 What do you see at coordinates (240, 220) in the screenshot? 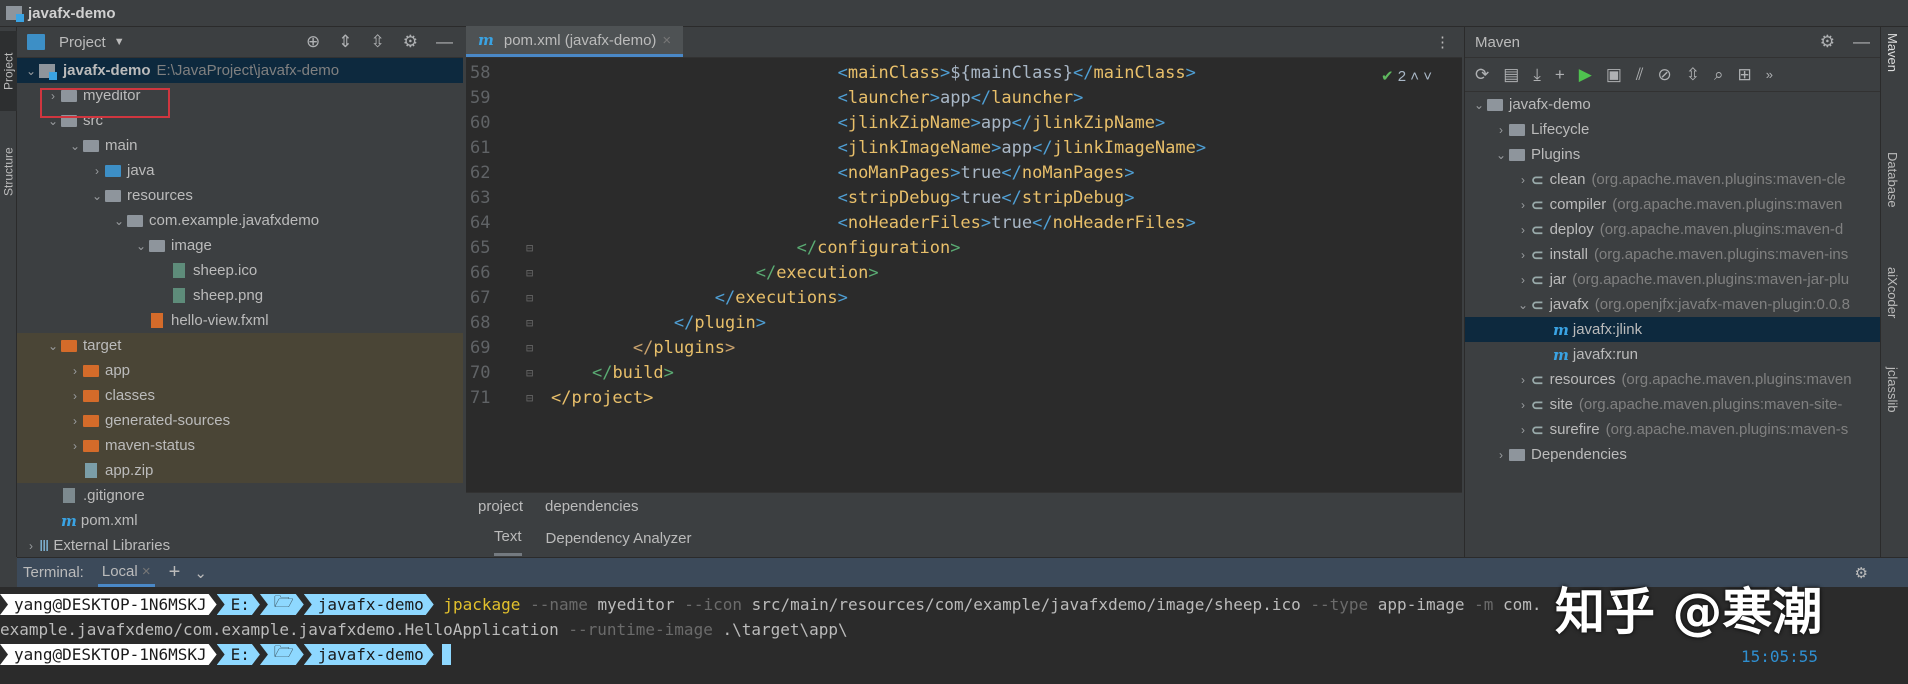
I see `tree-item-com-example-javafxdemo: ⌄ com.example.javafxdemo` at bounding box center [240, 220].